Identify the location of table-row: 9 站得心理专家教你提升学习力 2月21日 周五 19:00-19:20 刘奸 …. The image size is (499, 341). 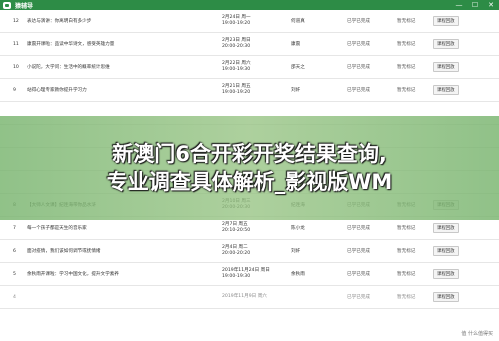
(249, 90).